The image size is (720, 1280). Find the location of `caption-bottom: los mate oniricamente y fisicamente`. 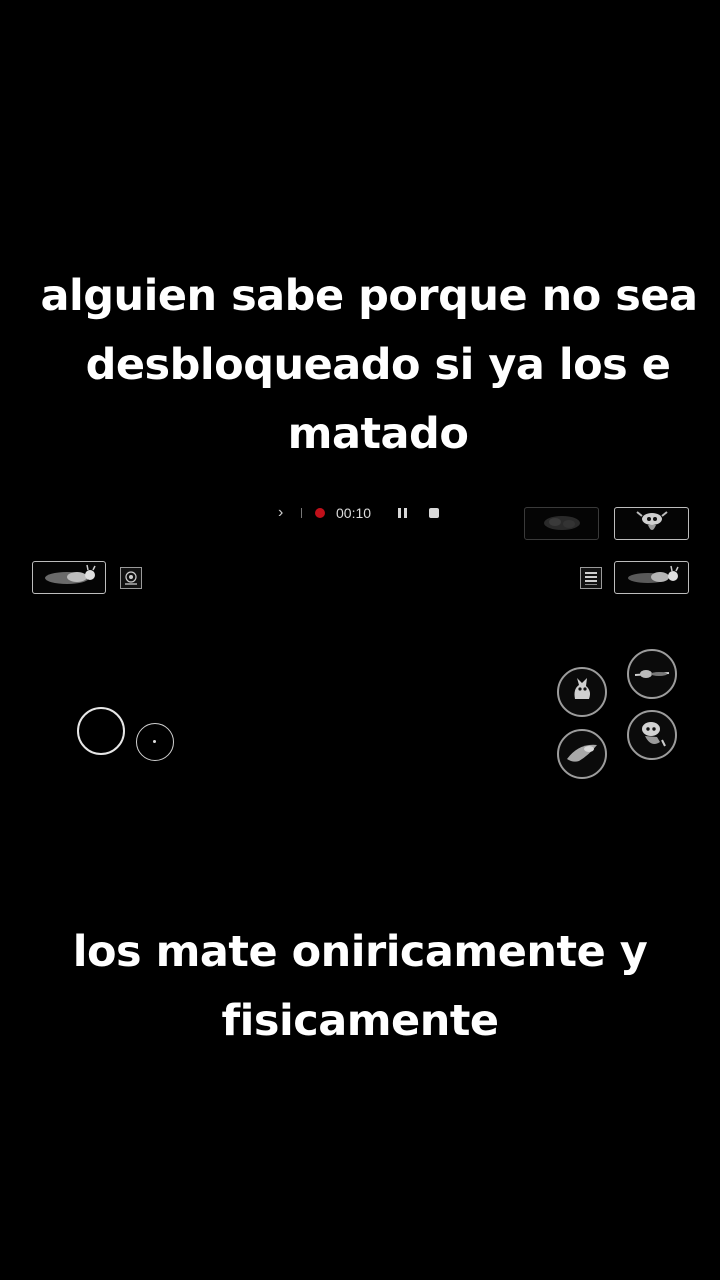

caption-bottom: los mate oniricamente y fisicamente is located at coordinates (360, 987).